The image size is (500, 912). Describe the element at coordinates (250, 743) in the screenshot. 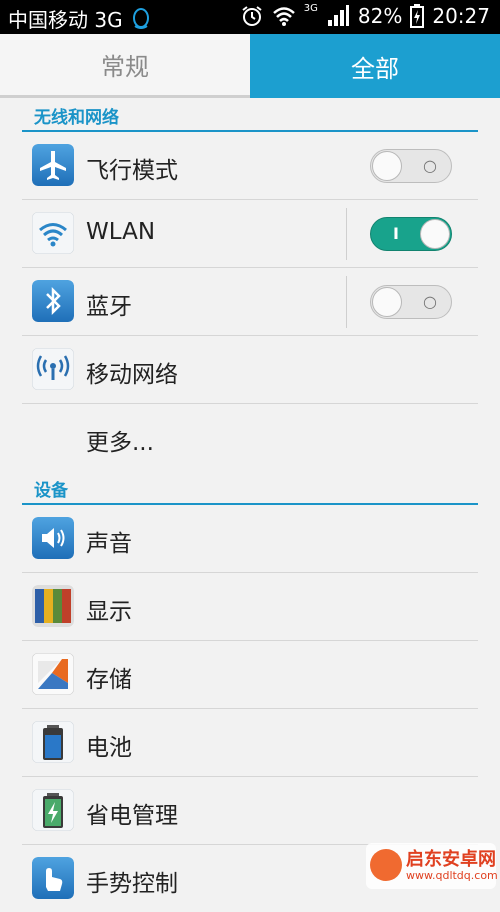

I see `battery-row: 电池` at that location.